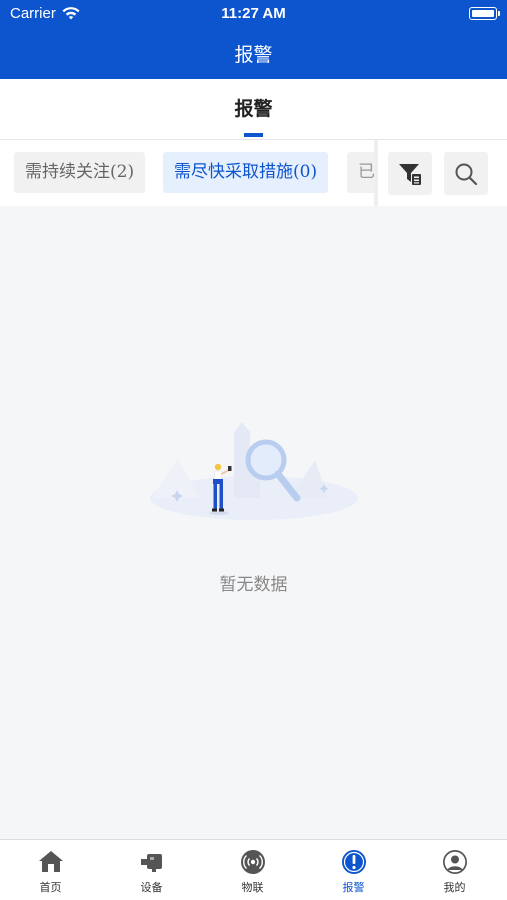 The width and height of the screenshot is (507, 900). I want to click on tab-home: 首页, so click(50, 870).